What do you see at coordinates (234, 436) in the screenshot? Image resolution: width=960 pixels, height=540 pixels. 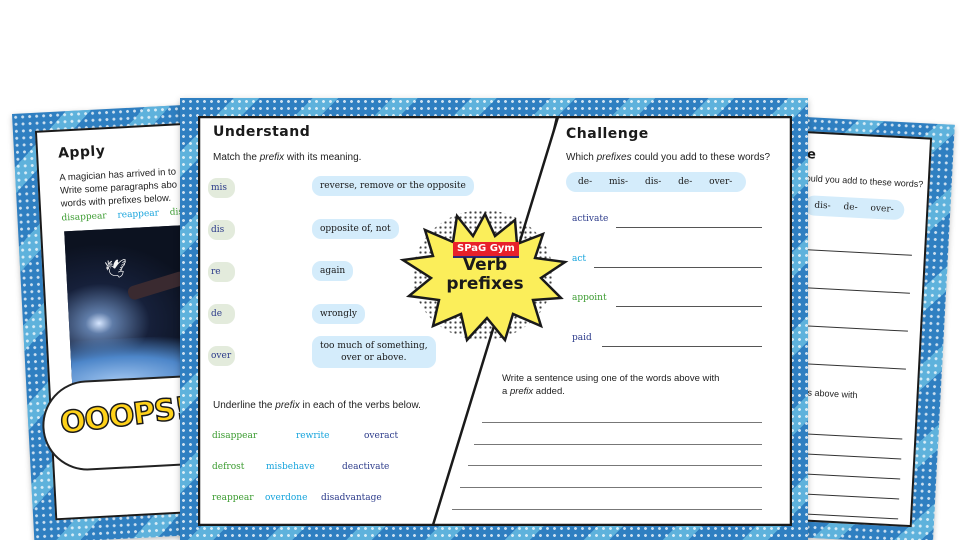 I see `verb-word: disappear` at bounding box center [234, 436].